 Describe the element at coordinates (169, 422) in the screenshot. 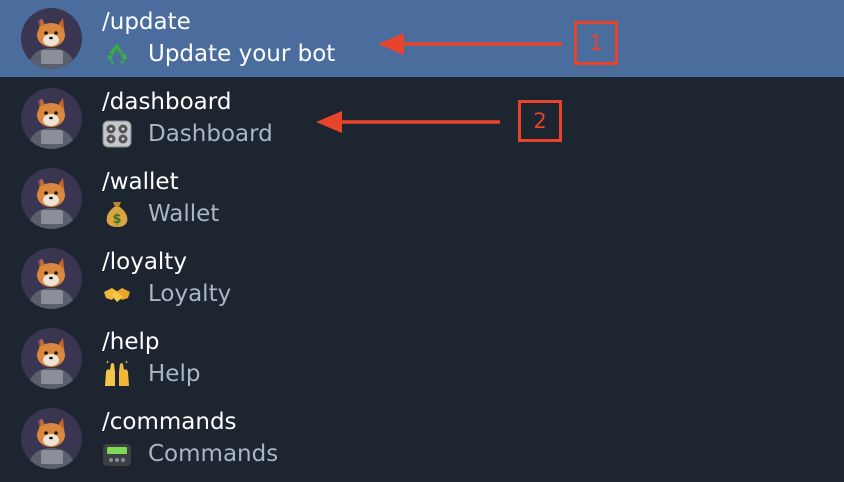

I see `command-name: /commands` at that location.